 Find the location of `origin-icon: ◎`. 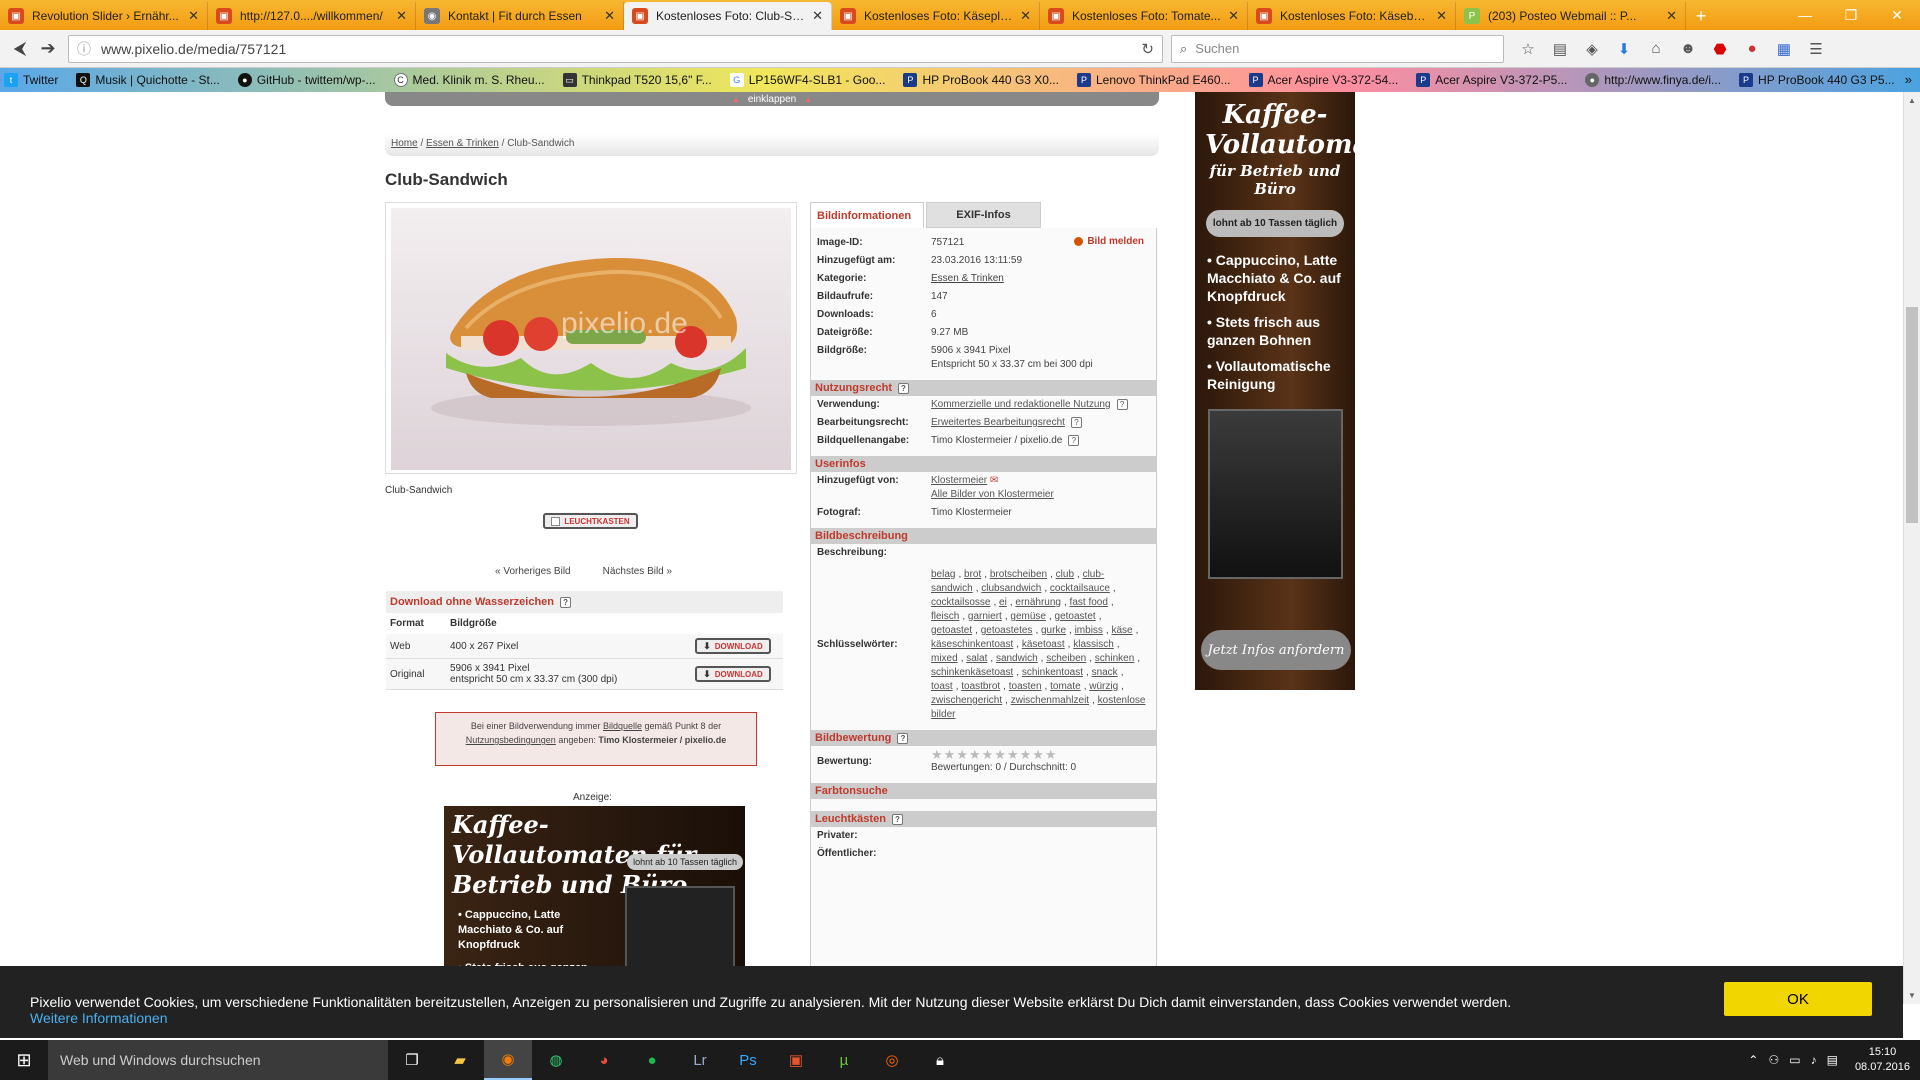

origin-icon: ◎ is located at coordinates (892, 1060).